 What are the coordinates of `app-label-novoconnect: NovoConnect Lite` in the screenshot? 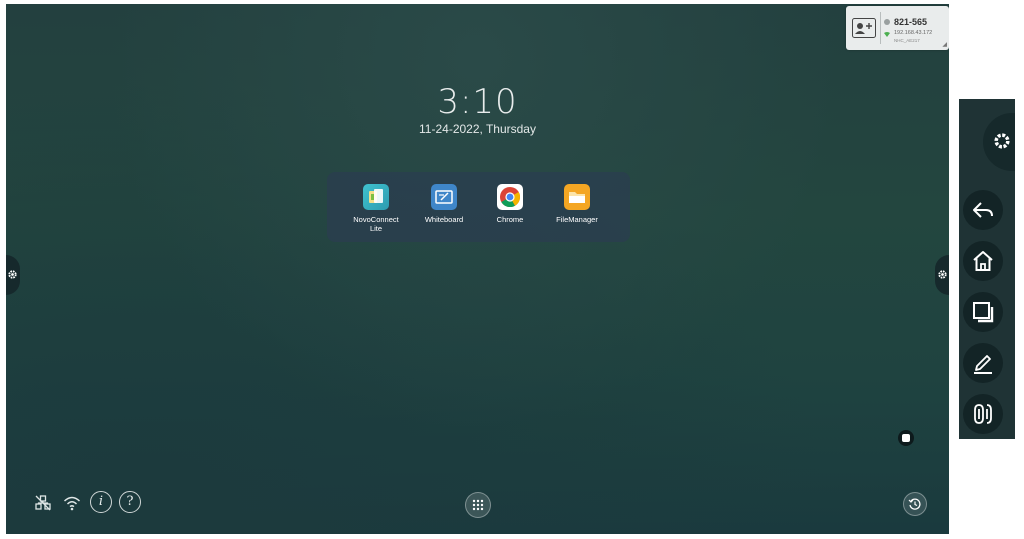 It's located at (376, 224).